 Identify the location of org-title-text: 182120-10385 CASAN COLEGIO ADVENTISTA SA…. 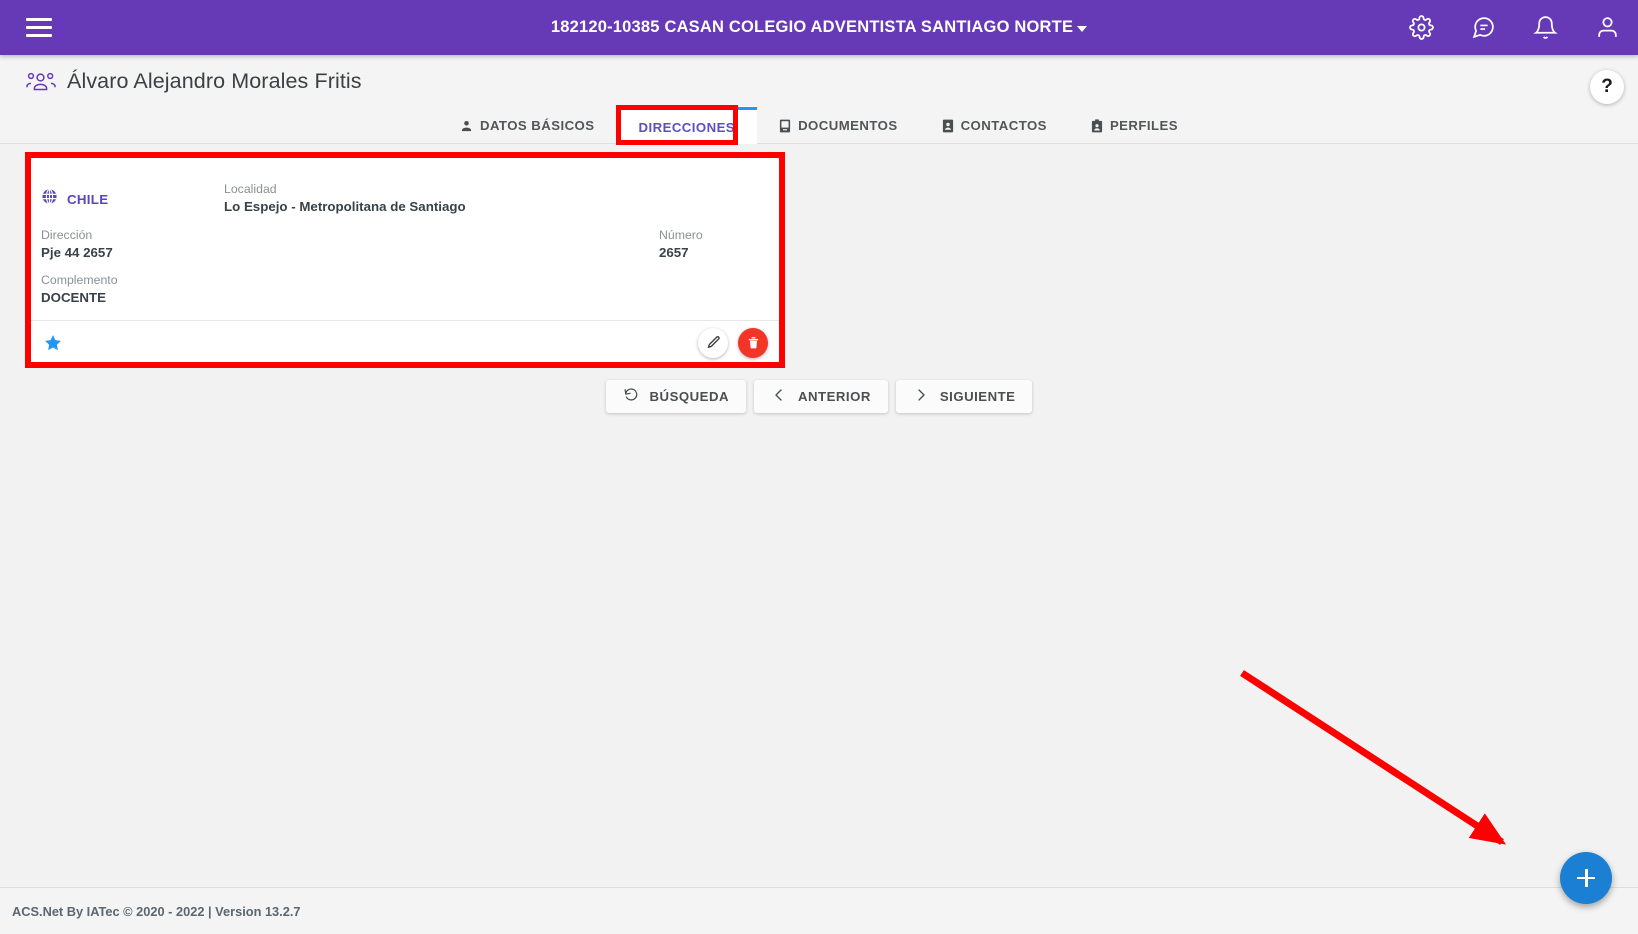
(812, 27).